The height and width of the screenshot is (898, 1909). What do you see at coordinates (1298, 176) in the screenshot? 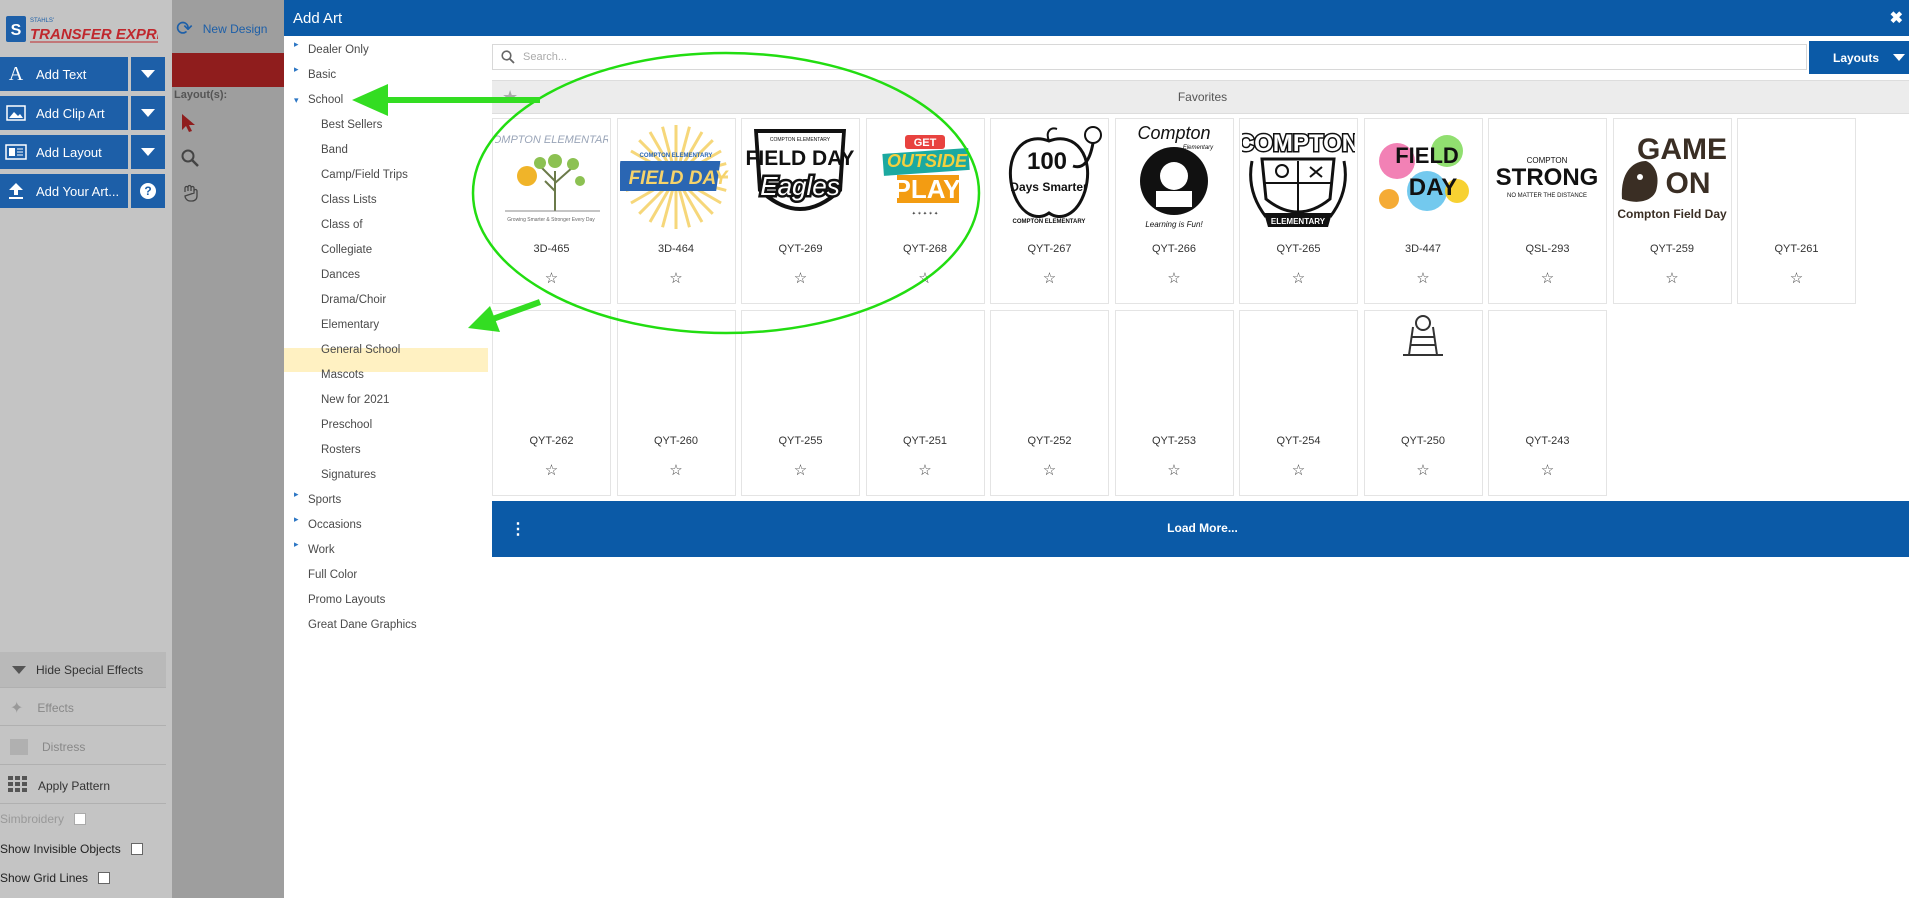
I see `art-thumbnail: COMPTON ELEMENTARY` at bounding box center [1298, 176].